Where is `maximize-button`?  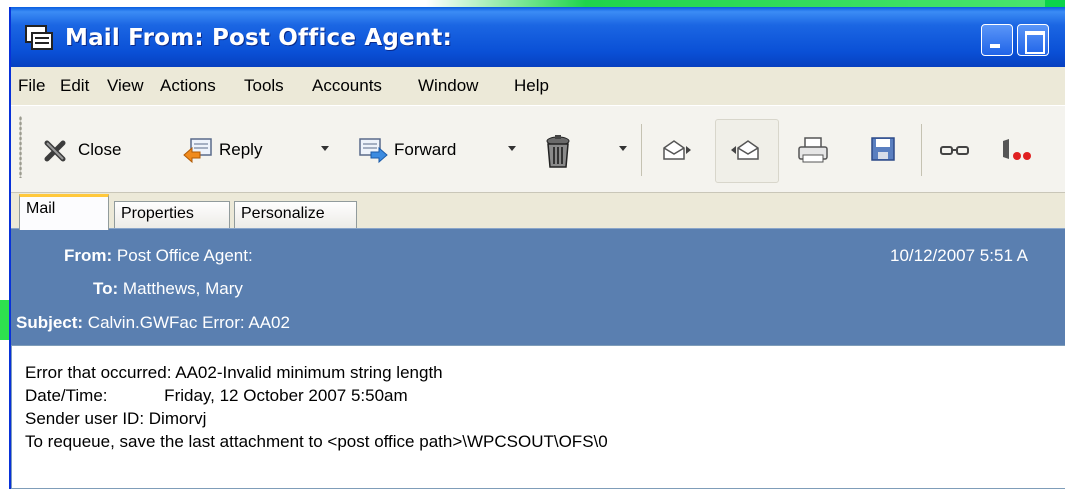 maximize-button is located at coordinates (1033, 40).